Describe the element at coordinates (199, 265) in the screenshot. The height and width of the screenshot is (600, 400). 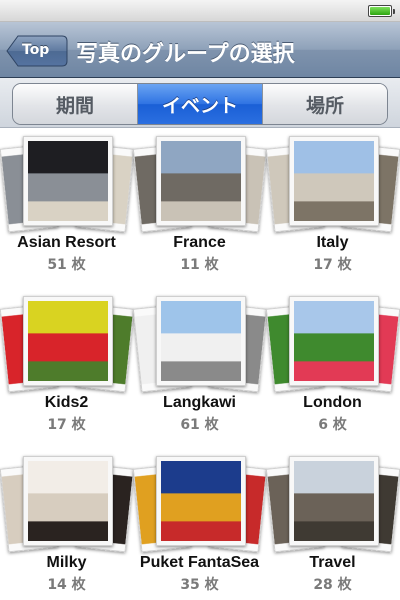
I see `album-count: 11 枚` at that location.